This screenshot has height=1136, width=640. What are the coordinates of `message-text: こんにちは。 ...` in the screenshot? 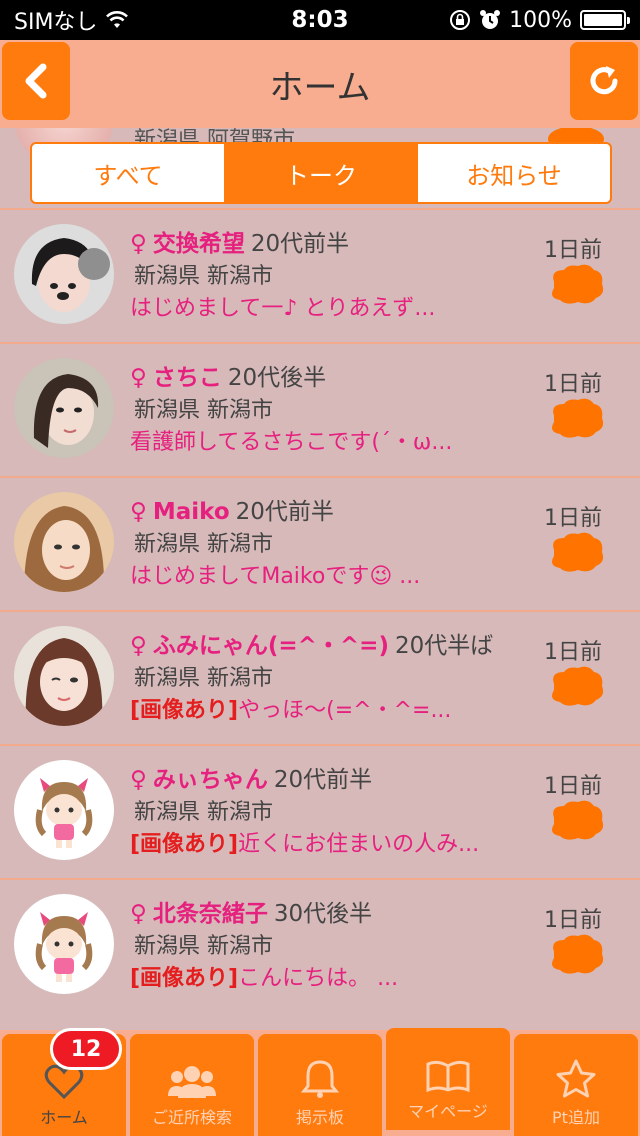 It's located at (318, 978).